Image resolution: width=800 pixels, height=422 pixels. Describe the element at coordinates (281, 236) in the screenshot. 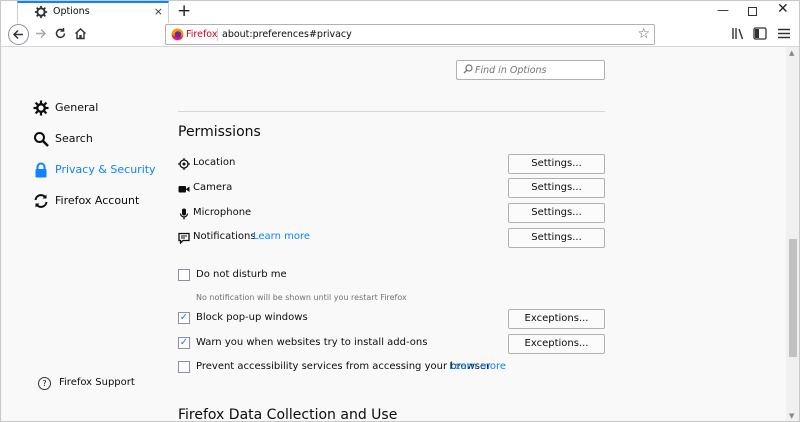

I see `notifications-learn-more-link: Learn more` at that location.